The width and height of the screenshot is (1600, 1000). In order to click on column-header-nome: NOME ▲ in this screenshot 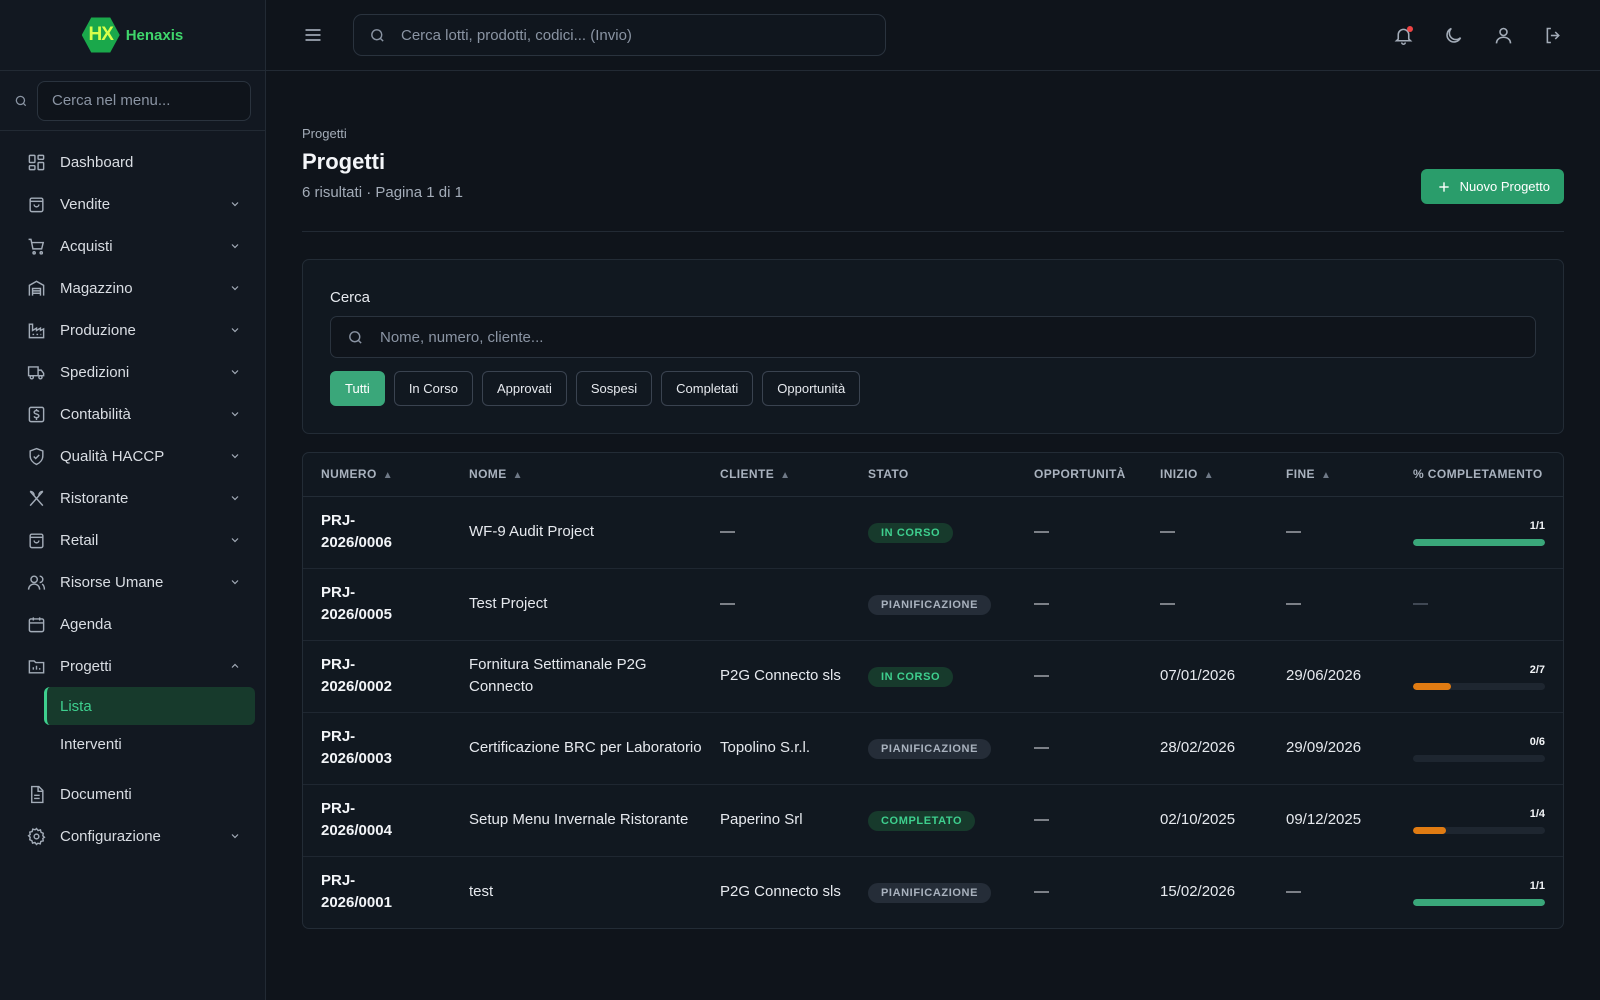, I will do `click(576, 475)`.